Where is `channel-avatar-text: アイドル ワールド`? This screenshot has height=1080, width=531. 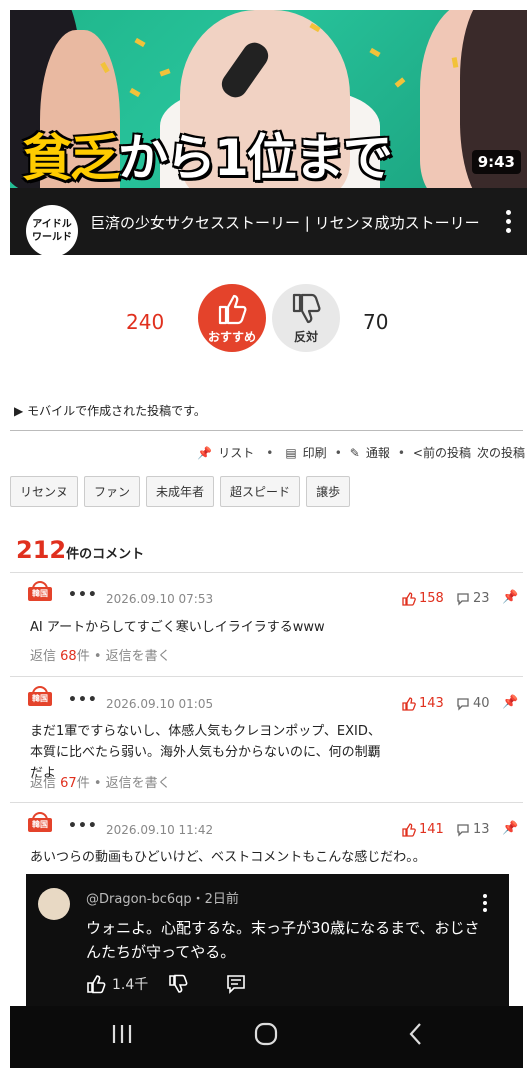 channel-avatar-text: アイドル ワールド is located at coordinates (52, 231).